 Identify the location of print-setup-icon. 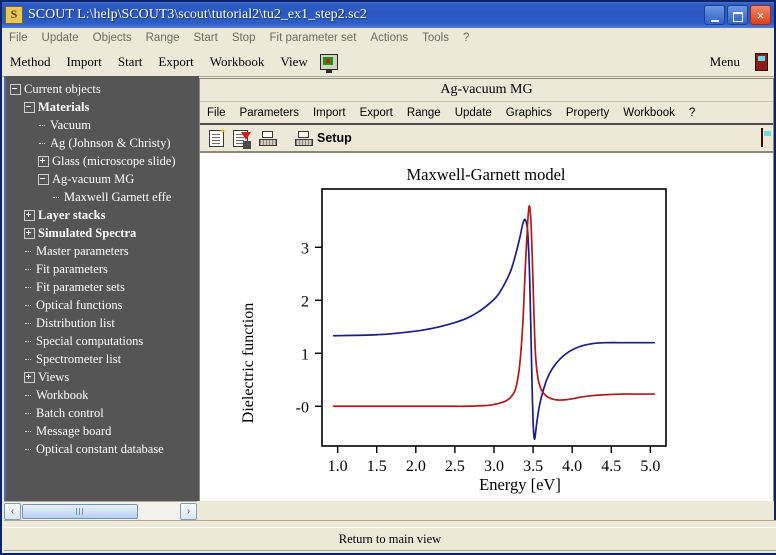
(304, 138).